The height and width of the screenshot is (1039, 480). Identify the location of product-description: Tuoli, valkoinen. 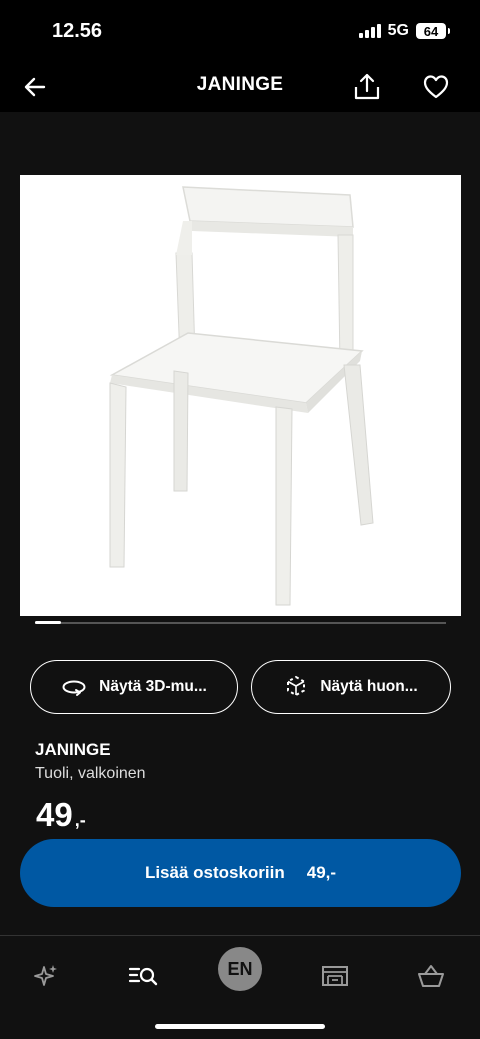
(90, 773).